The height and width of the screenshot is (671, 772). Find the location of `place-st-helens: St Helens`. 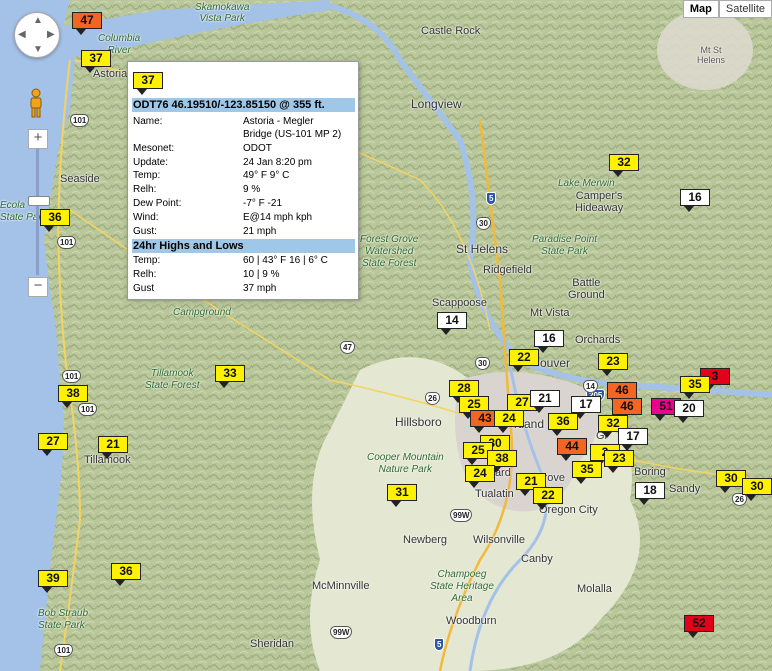

place-st-helens: St Helens is located at coordinates (482, 249).